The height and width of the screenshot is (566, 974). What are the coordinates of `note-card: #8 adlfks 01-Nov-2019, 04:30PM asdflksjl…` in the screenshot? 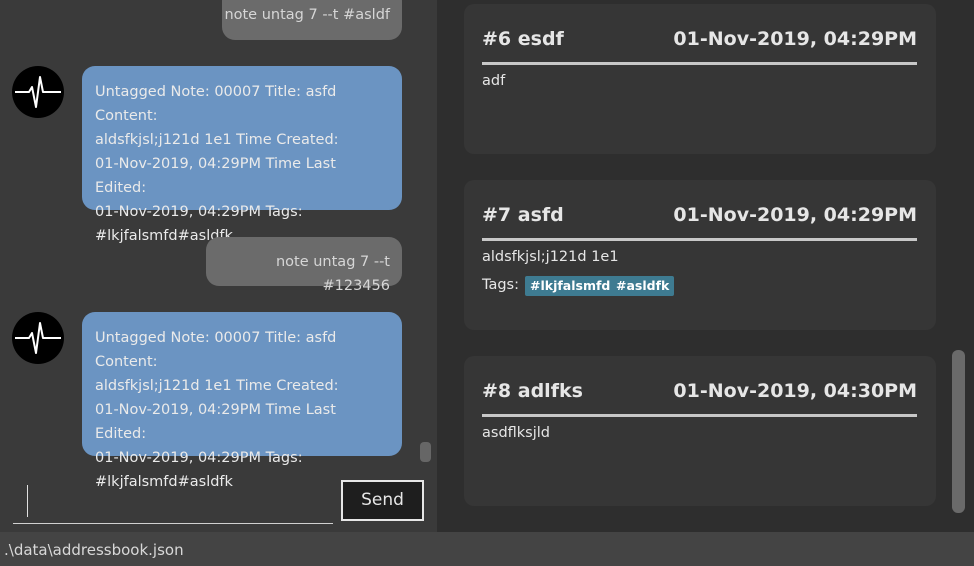 It's located at (700, 431).